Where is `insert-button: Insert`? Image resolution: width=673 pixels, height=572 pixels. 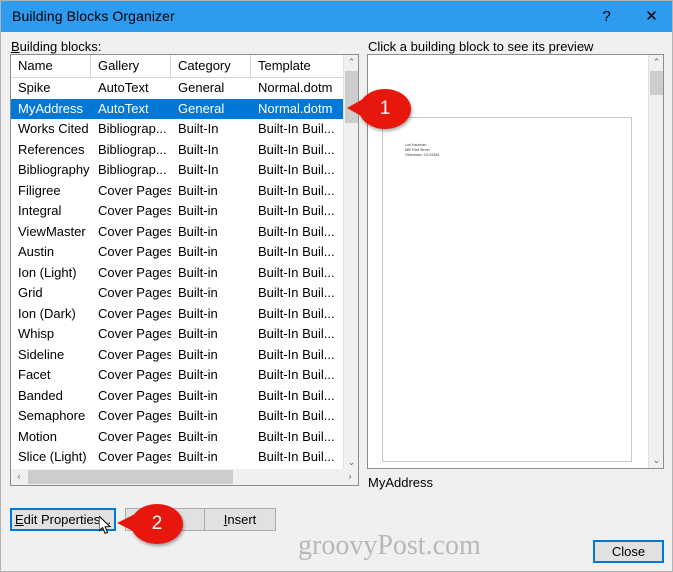 insert-button: Insert is located at coordinates (240, 519).